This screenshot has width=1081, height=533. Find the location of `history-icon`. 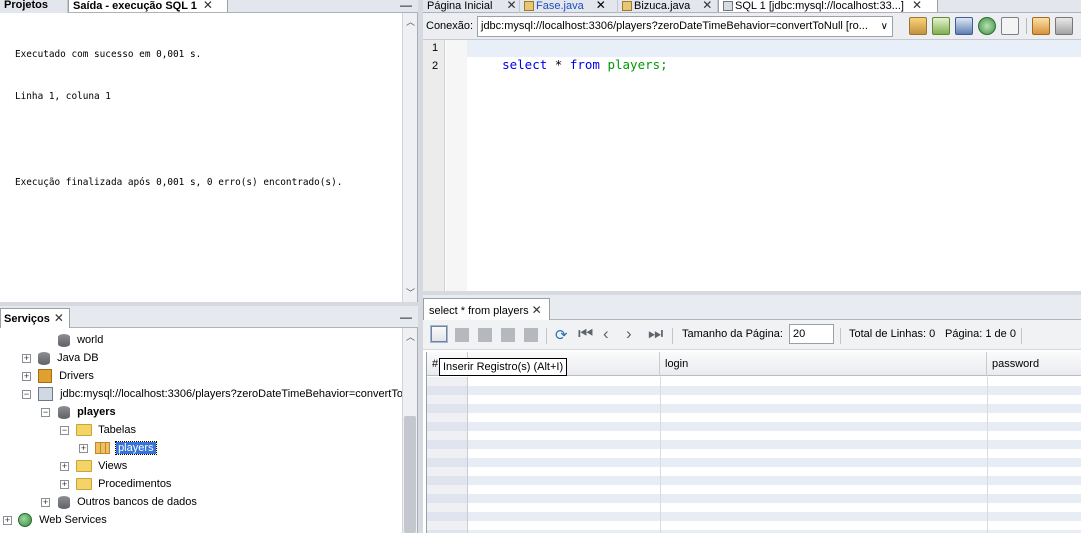

history-icon is located at coordinates (964, 26).